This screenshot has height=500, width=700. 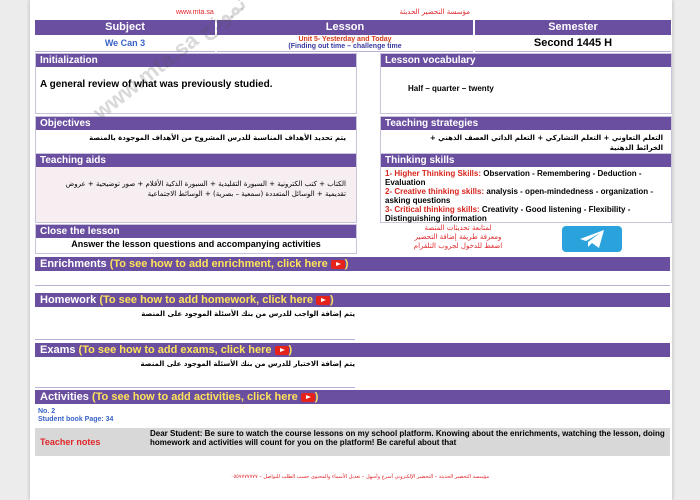 What do you see at coordinates (316, 397) in the screenshot?
I see `activities-link-end: )` at bounding box center [316, 397].